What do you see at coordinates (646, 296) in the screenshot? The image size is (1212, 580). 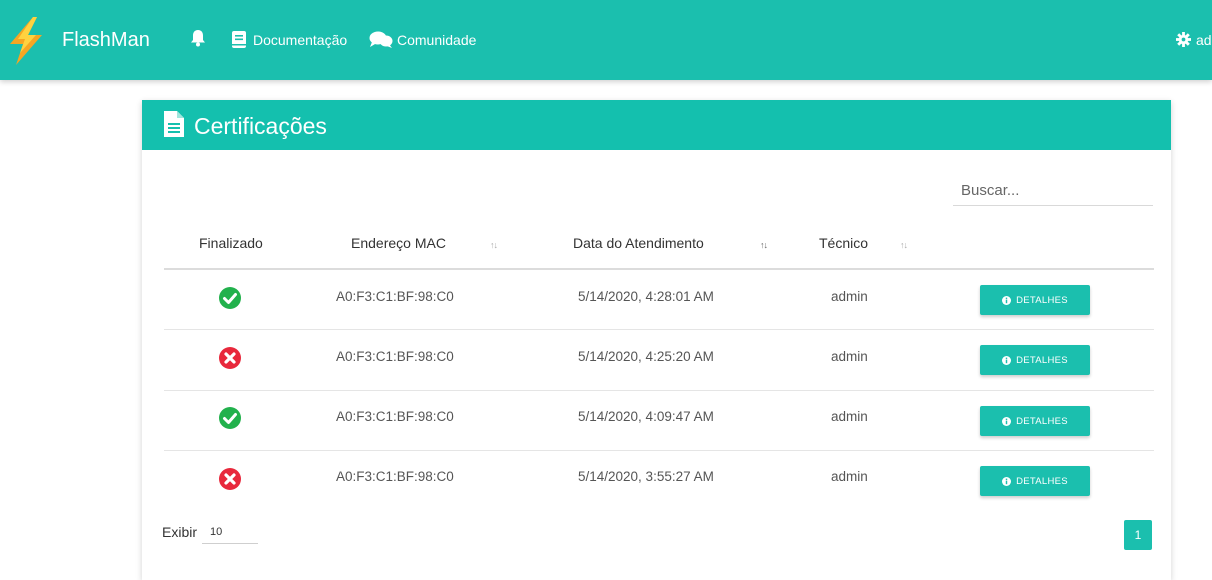 I see `date-cell: 5/14/2020, 4:28:01 AM` at bounding box center [646, 296].